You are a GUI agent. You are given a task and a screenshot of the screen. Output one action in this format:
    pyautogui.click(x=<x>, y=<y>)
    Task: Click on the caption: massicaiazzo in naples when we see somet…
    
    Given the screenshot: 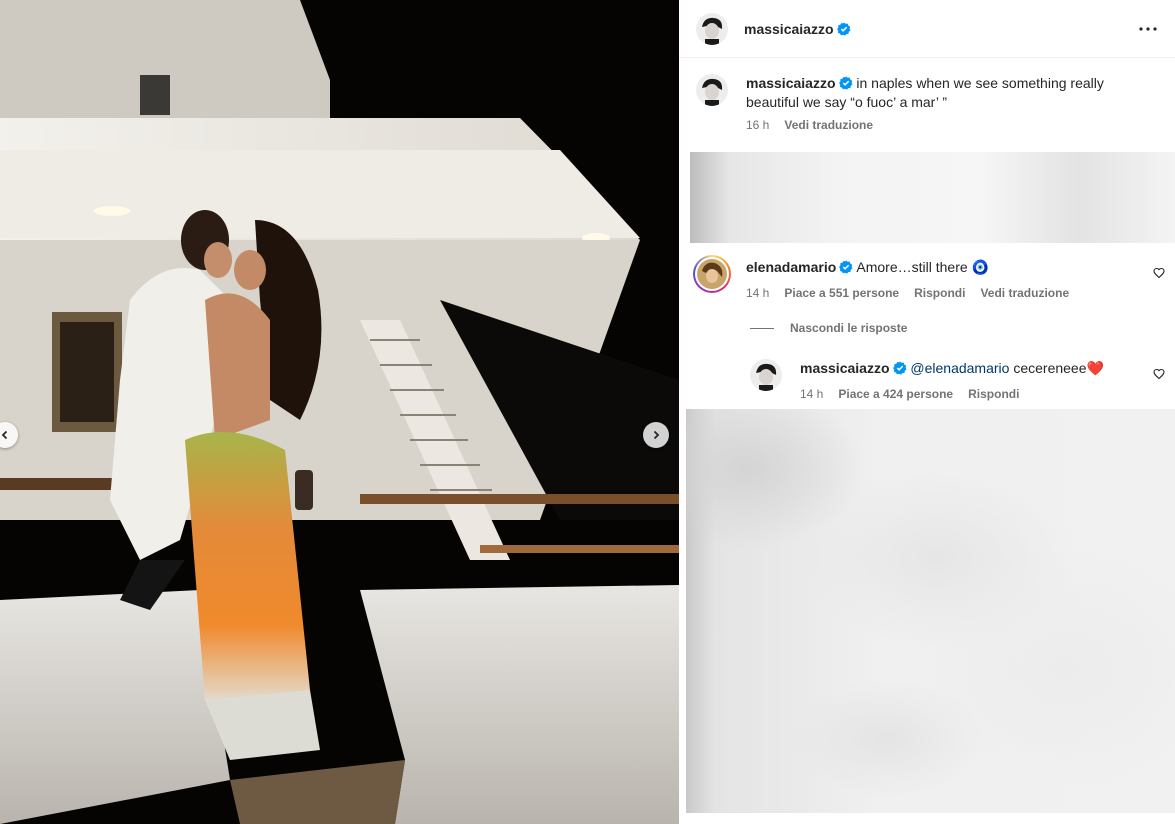 What is the action you would take?
    pyautogui.click(x=931, y=93)
    